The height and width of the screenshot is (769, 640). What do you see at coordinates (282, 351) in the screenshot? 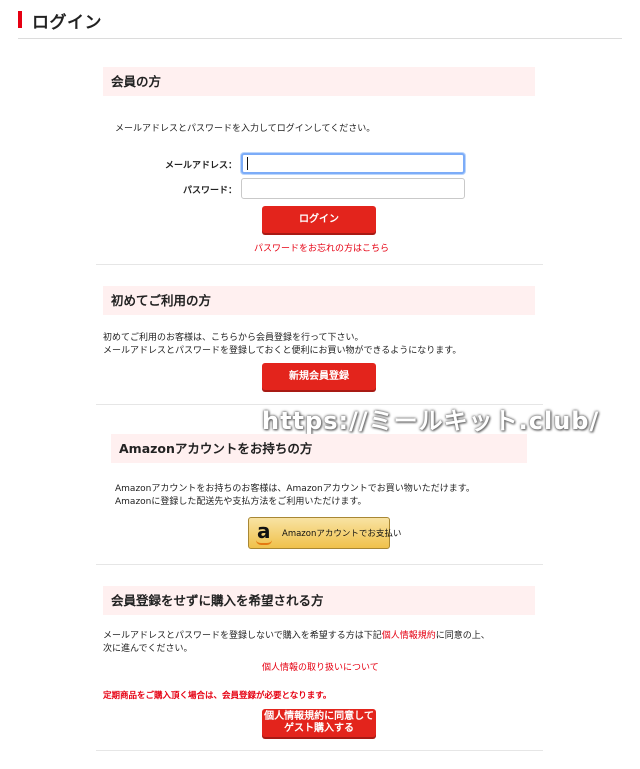
I see `first-time-text-line: メールアドレスとパスワードを登録しておくと便利にお買い物ができるようになります。` at bounding box center [282, 351].